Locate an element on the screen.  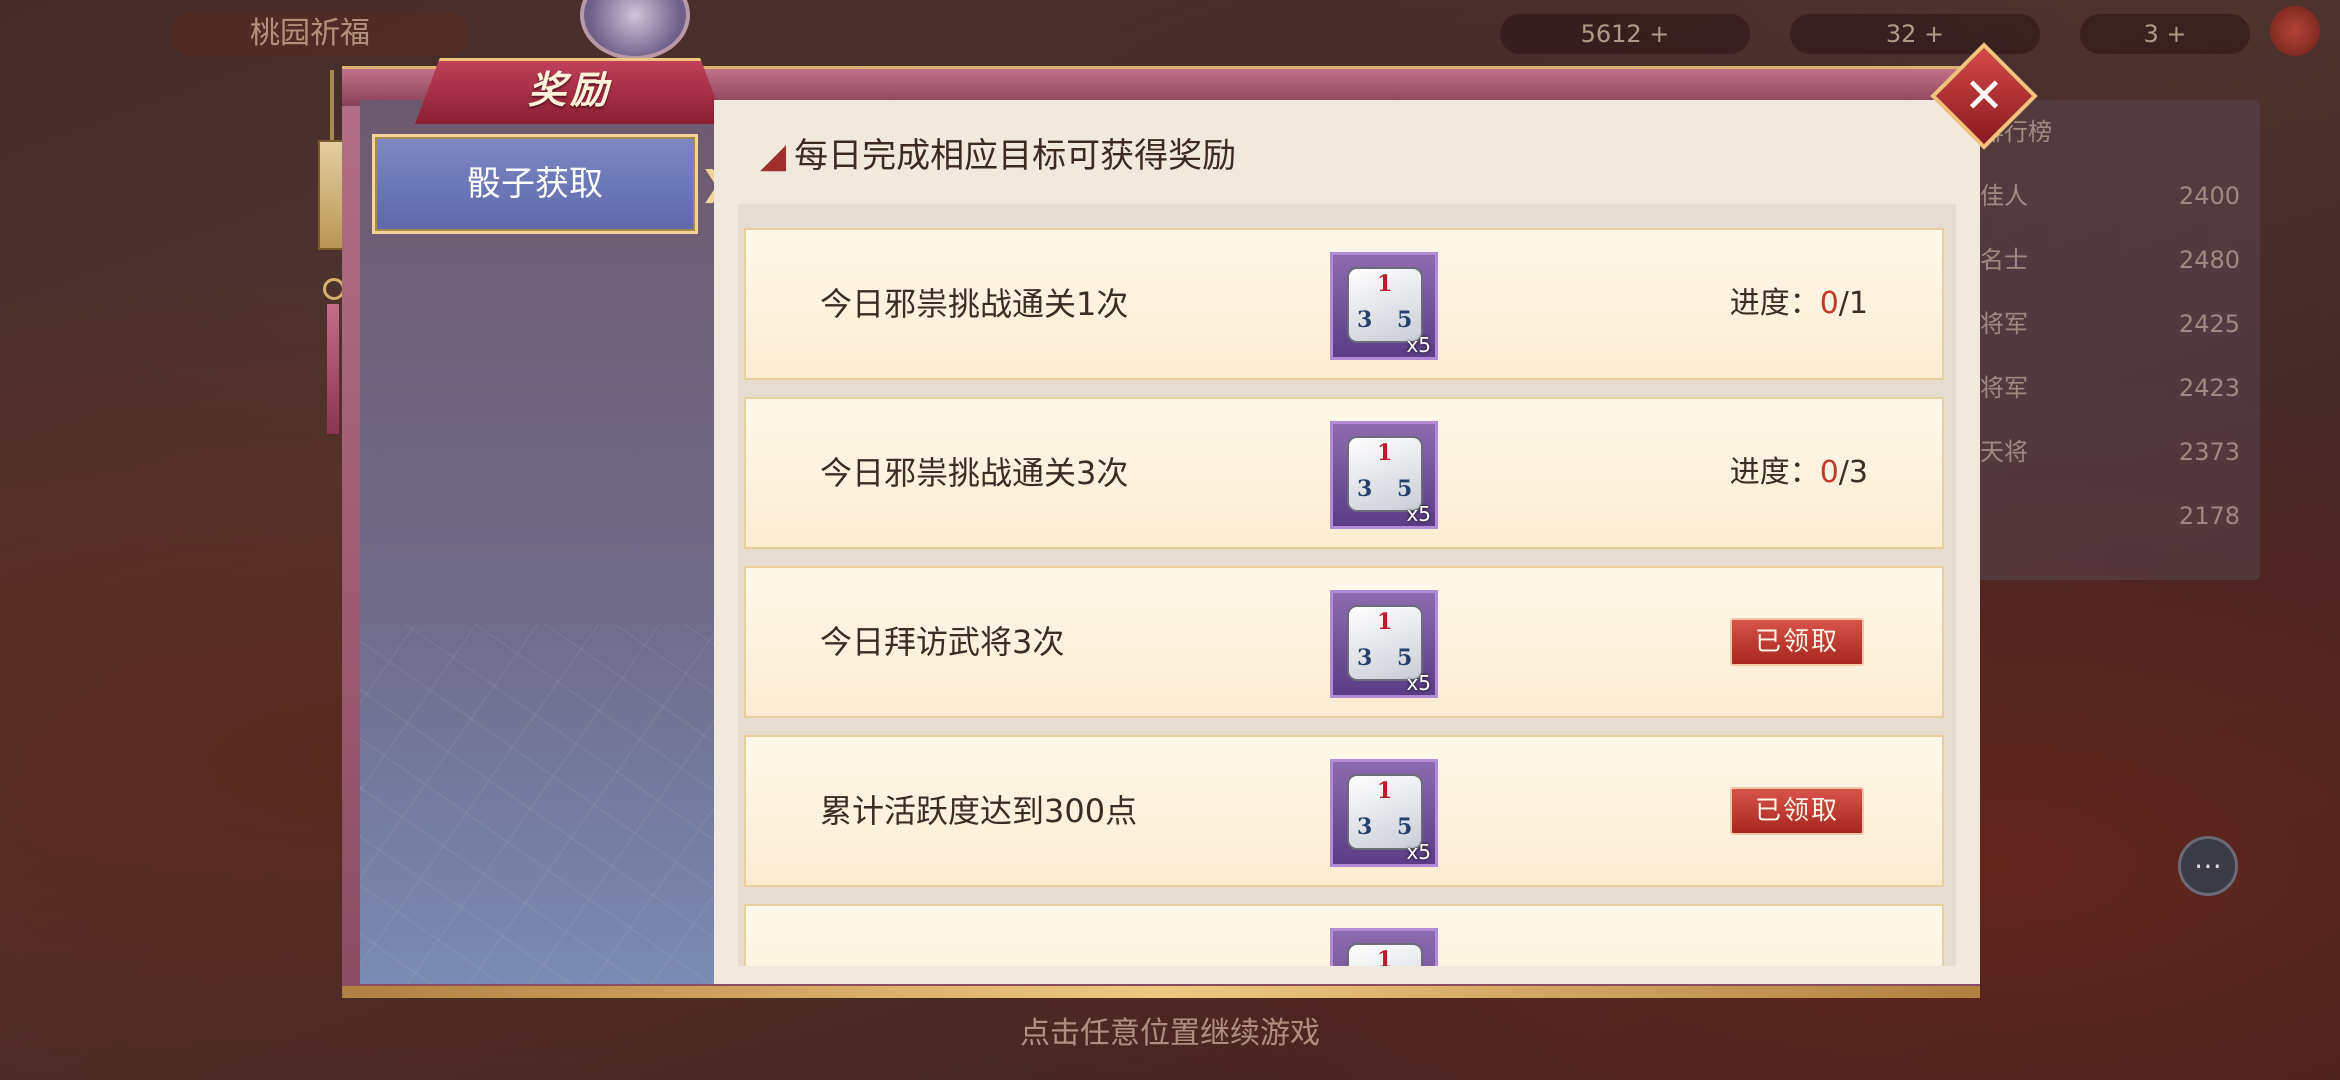
close-icon: ✕ is located at coordinates (1984, 96).